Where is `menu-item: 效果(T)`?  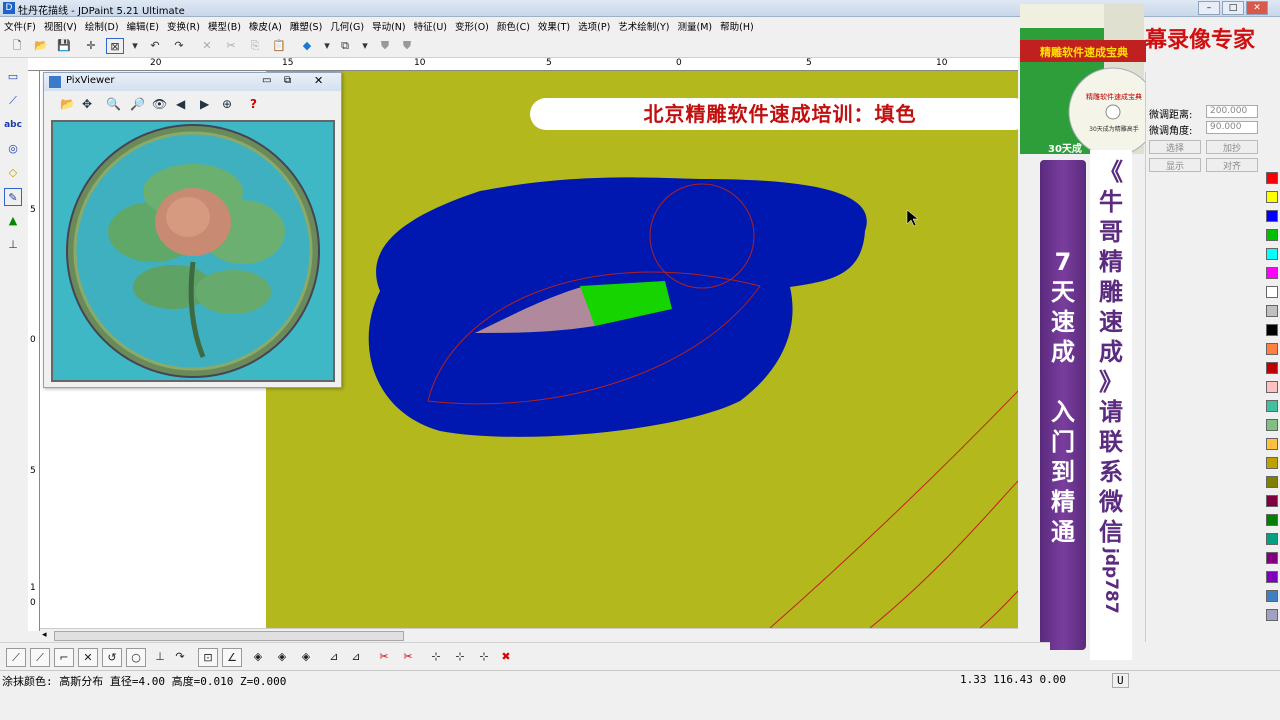
menu-item: 效果(T) is located at coordinates (554, 26).